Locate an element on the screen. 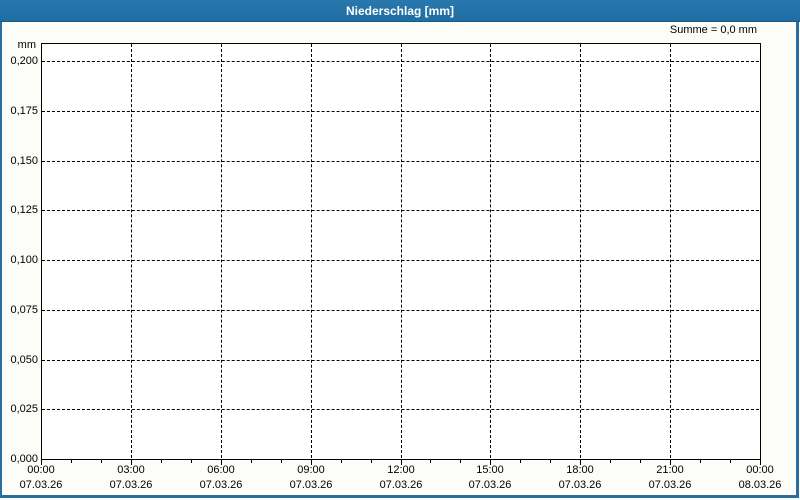  y-axis-unit-label: mm is located at coordinates (26, 45).